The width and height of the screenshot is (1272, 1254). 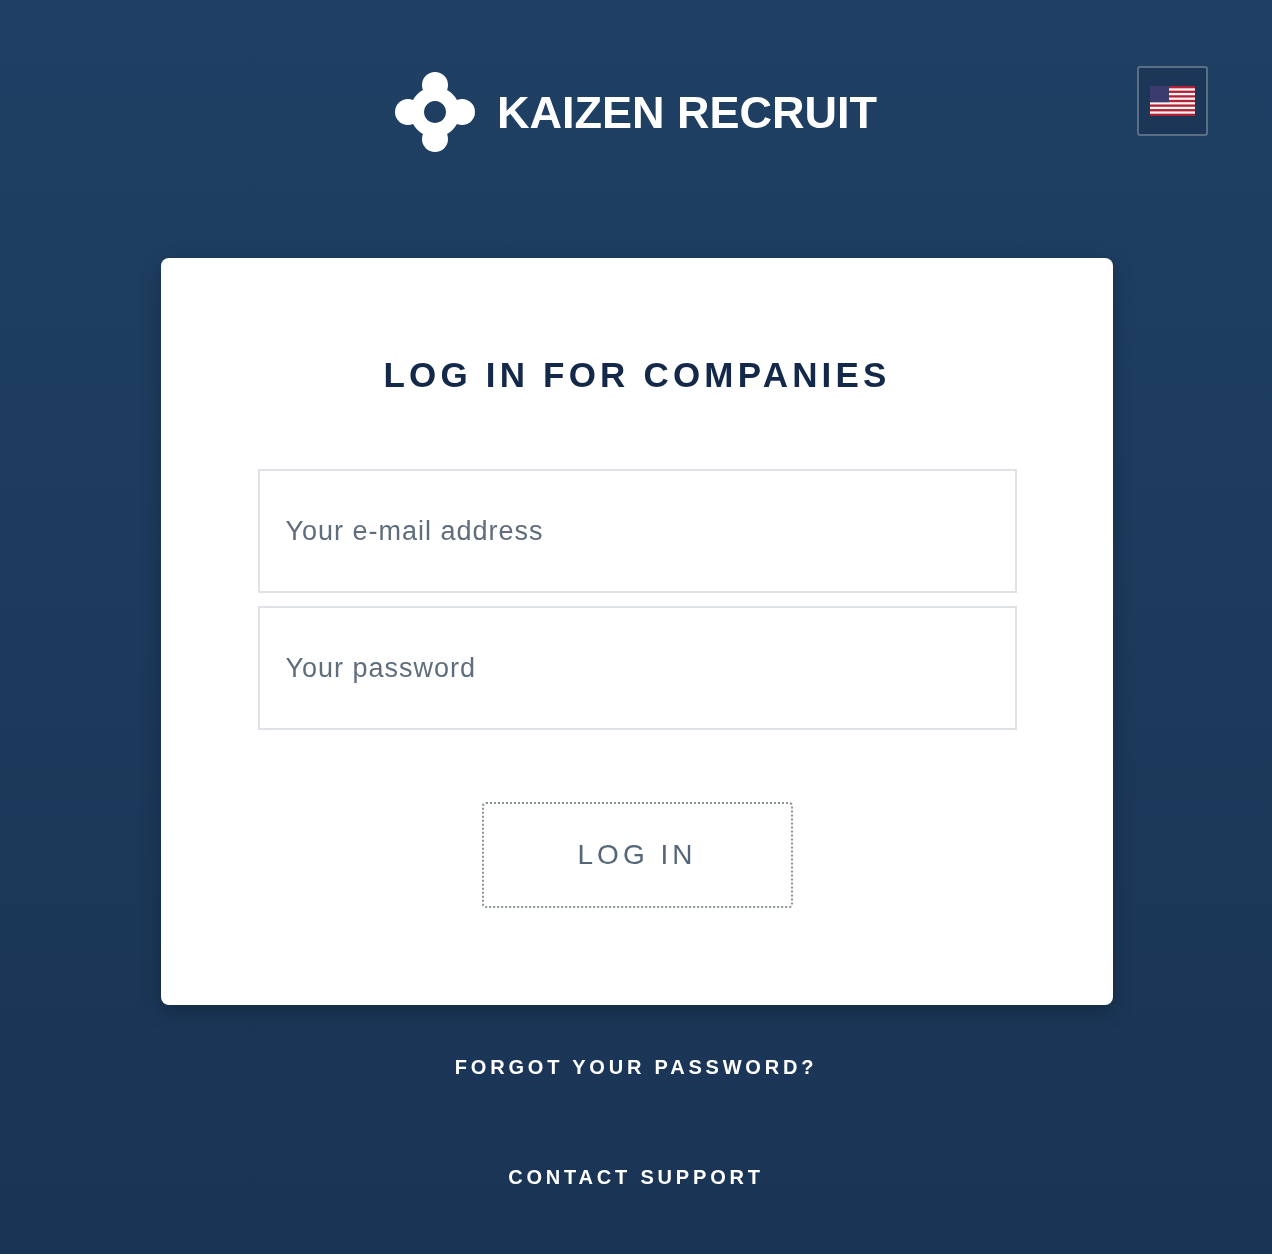 I want to click on email-field: Your e-mail address, so click(x=637, y=531).